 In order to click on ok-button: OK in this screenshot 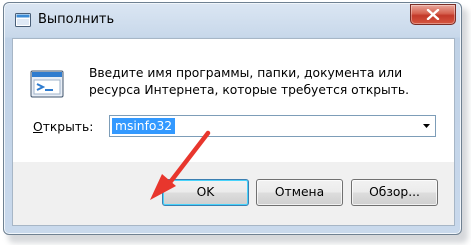, I will do `click(205, 192)`.